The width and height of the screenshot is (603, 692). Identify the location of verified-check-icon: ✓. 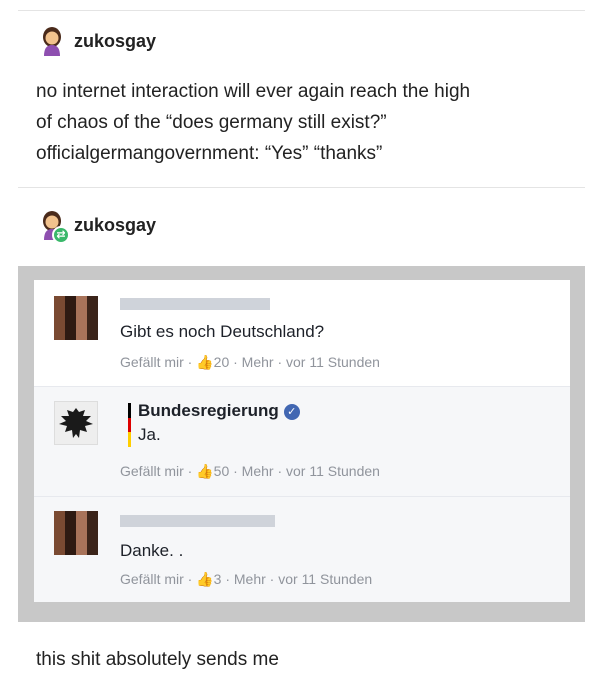
(291, 412).